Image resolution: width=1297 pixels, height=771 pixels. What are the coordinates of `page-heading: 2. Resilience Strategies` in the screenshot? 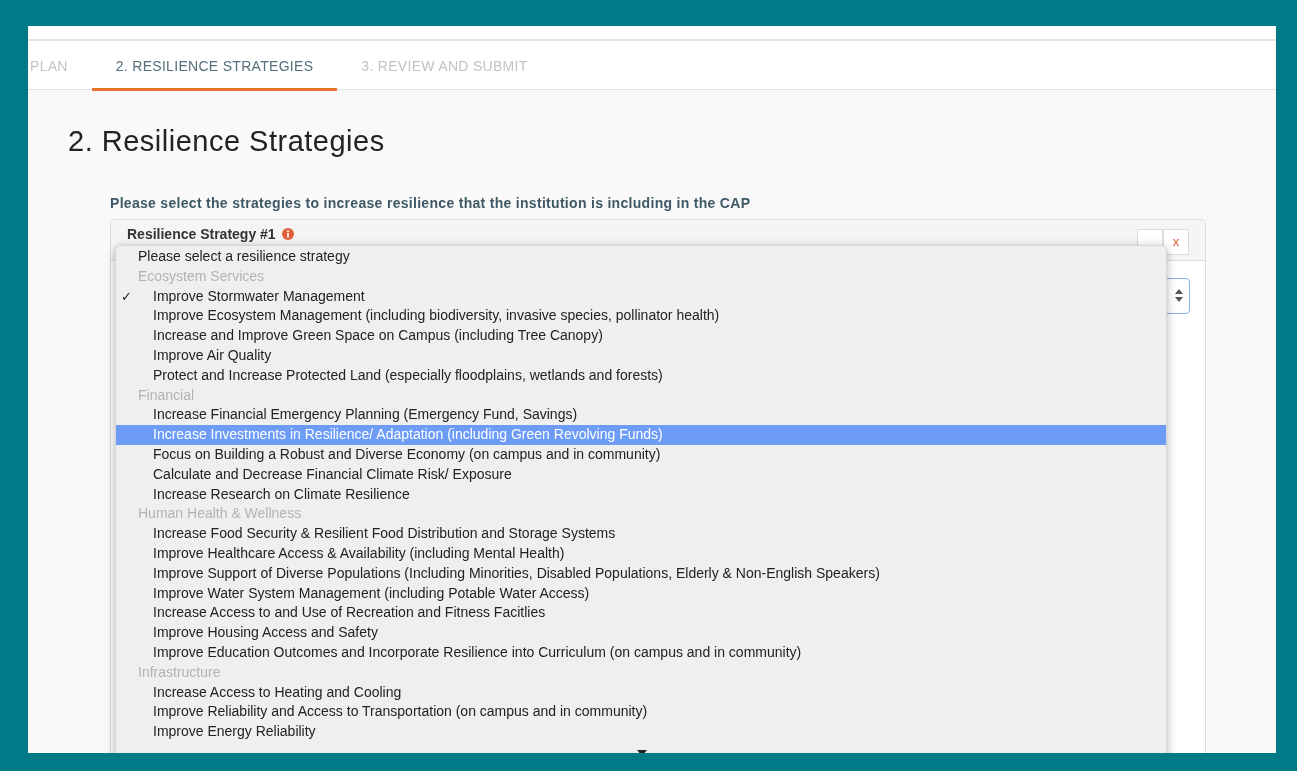 It's located at (226, 141).